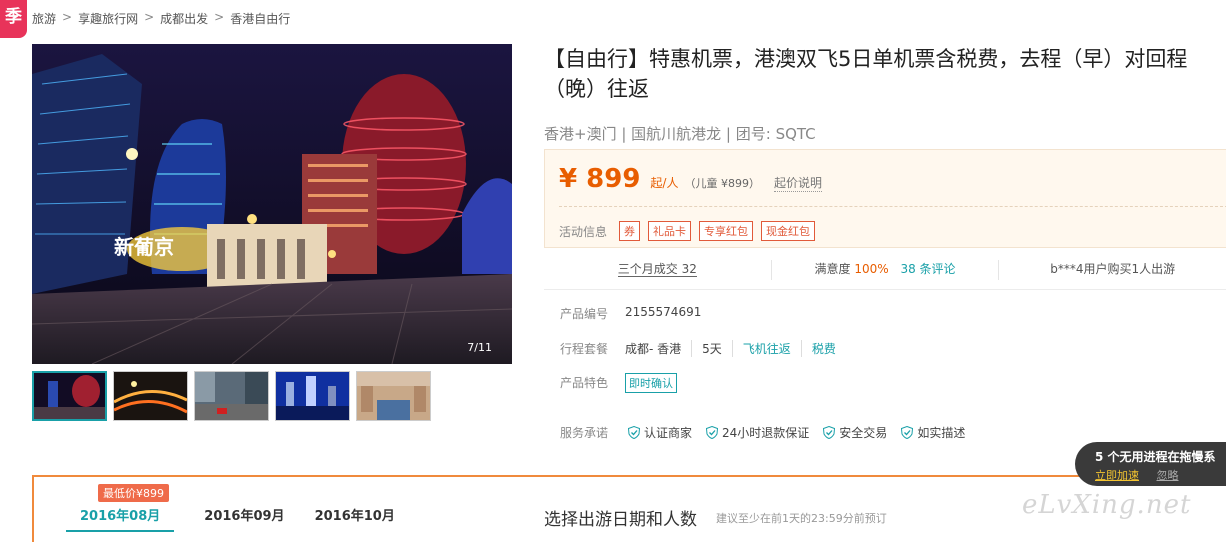  What do you see at coordinates (663, 312) in the screenshot?
I see `product-code-value: 2155574691` at bounding box center [663, 312].